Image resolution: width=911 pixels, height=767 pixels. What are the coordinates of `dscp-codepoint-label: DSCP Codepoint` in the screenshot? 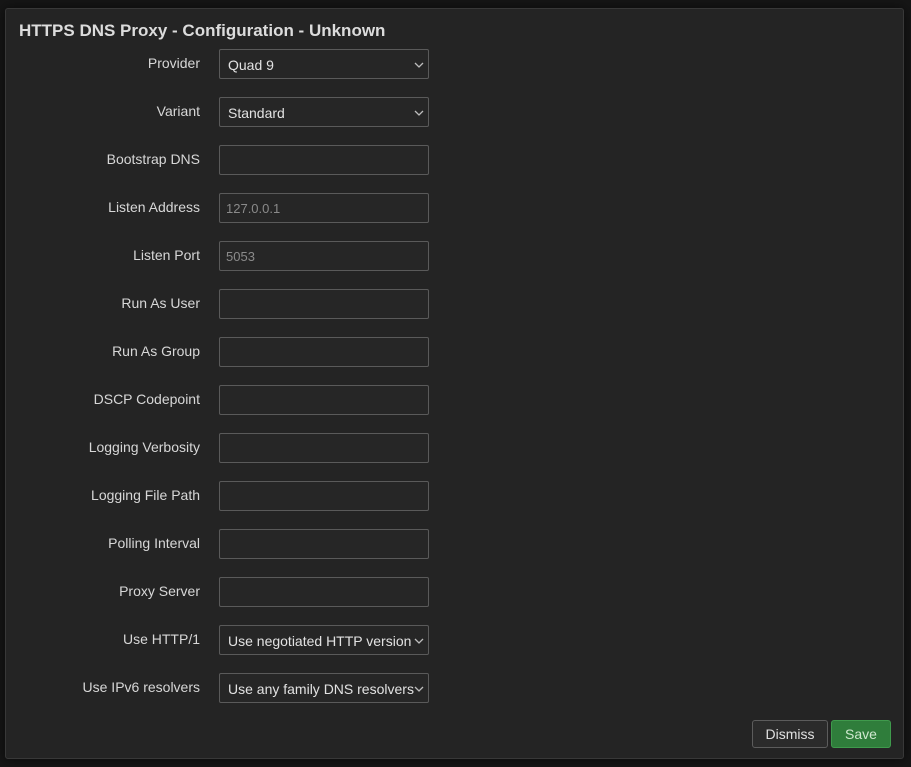 It's located at (146, 399).